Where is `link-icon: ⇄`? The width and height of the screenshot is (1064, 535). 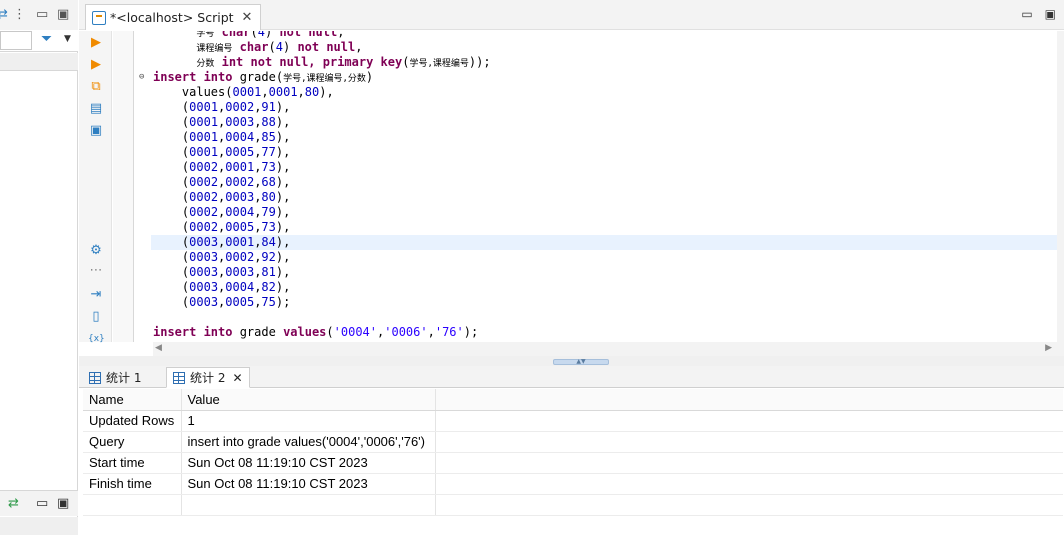
link-icon: ⇄ is located at coordinates (4, 15).